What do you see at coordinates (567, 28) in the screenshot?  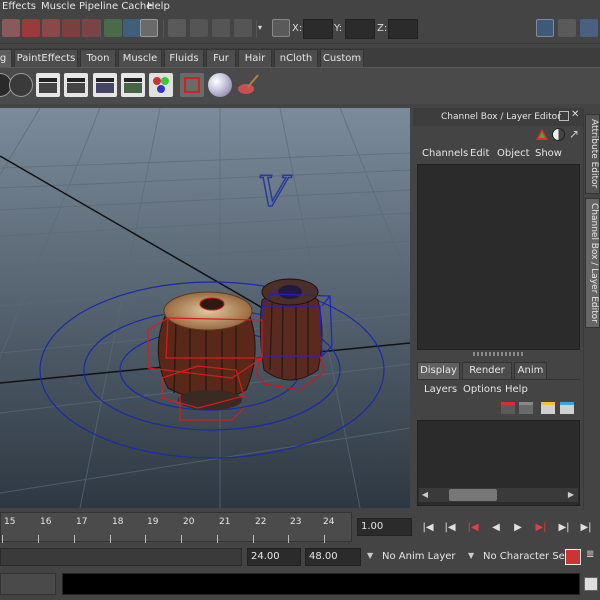 I see `show-hide-tool-settings-icon` at bounding box center [567, 28].